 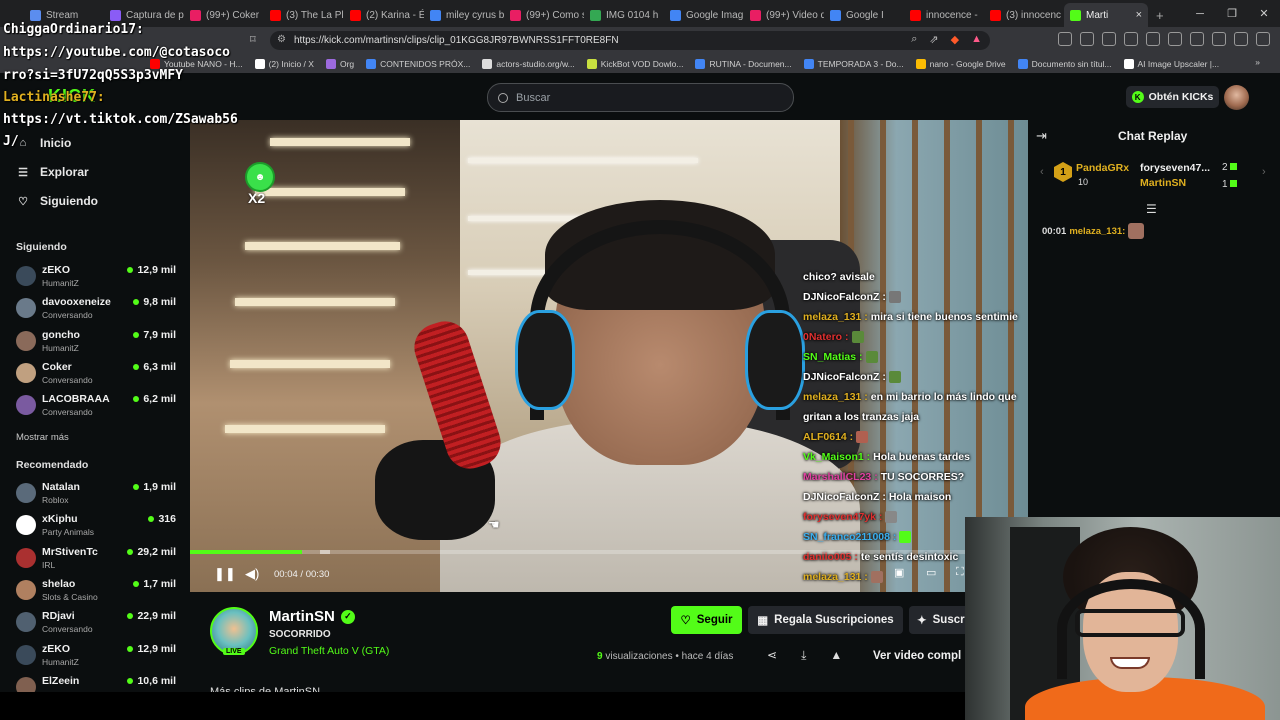 I want to click on report-icon: ▲, so click(x=836, y=655).